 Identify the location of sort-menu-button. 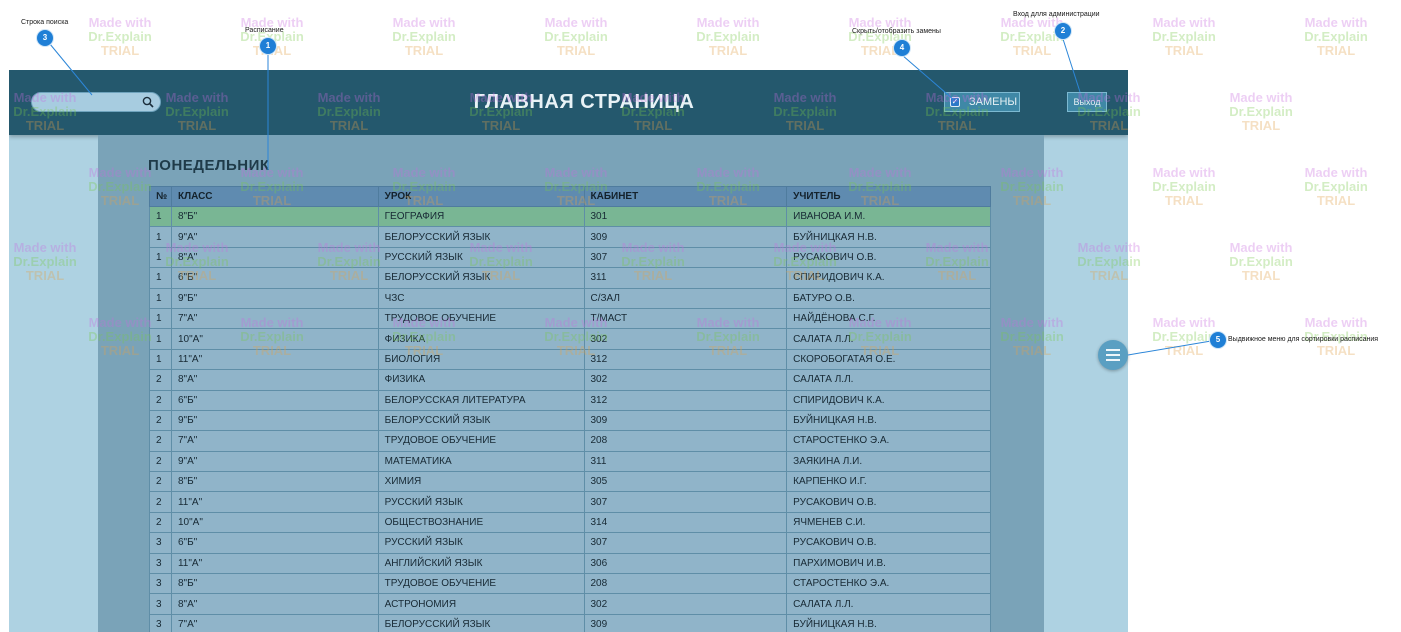
(1113, 355).